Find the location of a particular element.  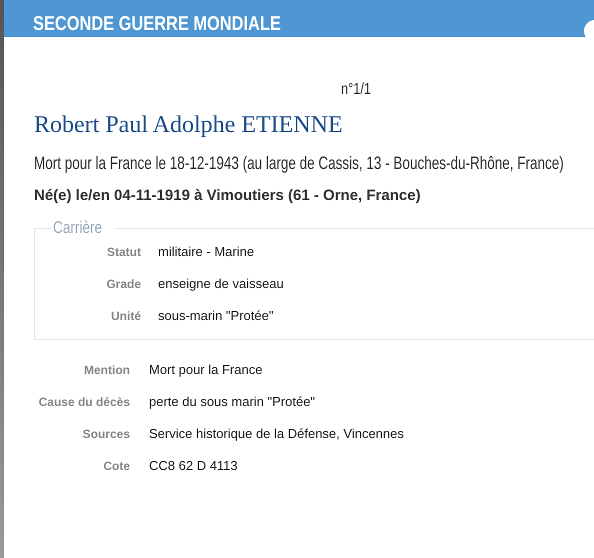

field-value: sous-marin "Protée" is located at coordinates (216, 315).